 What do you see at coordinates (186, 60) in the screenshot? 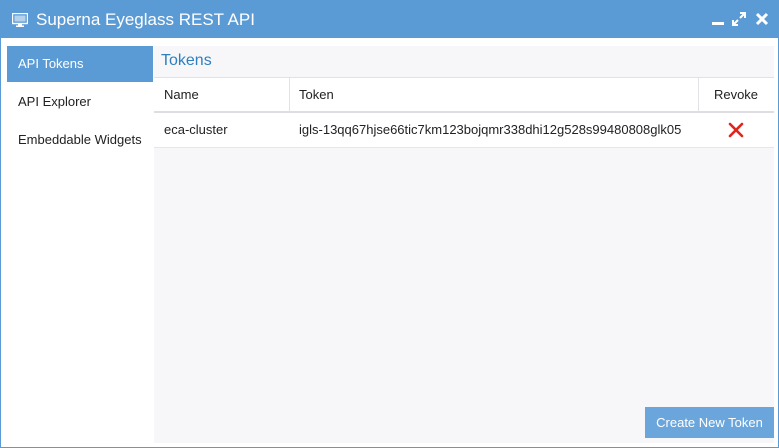
I see `page-title: Tokens` at bounding box center [186, 60].